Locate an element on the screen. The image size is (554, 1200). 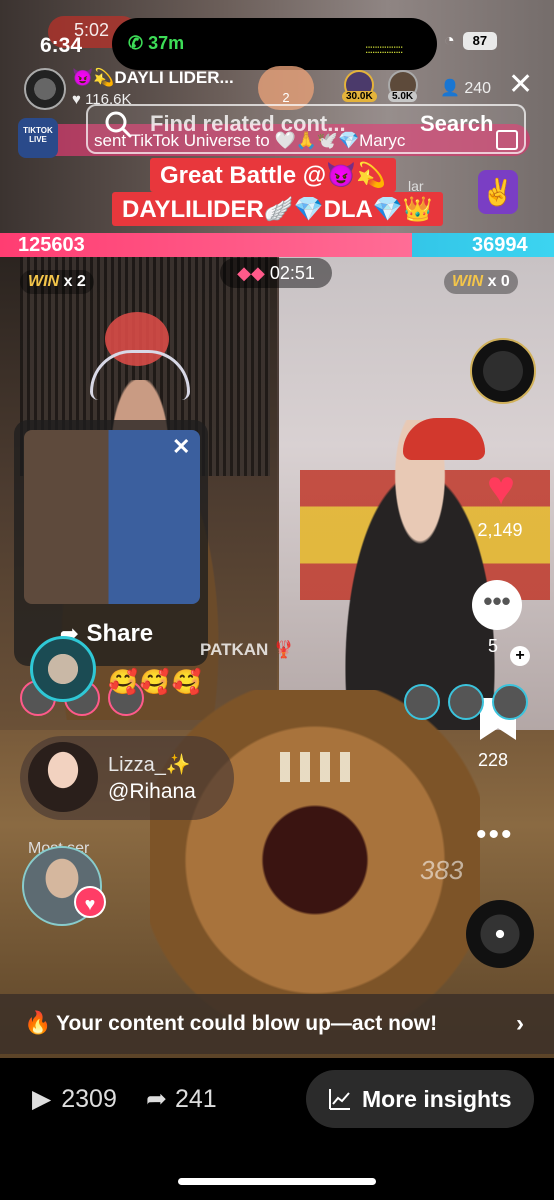
flame-icon: 🔥 is located at coordinates (38, 1022).